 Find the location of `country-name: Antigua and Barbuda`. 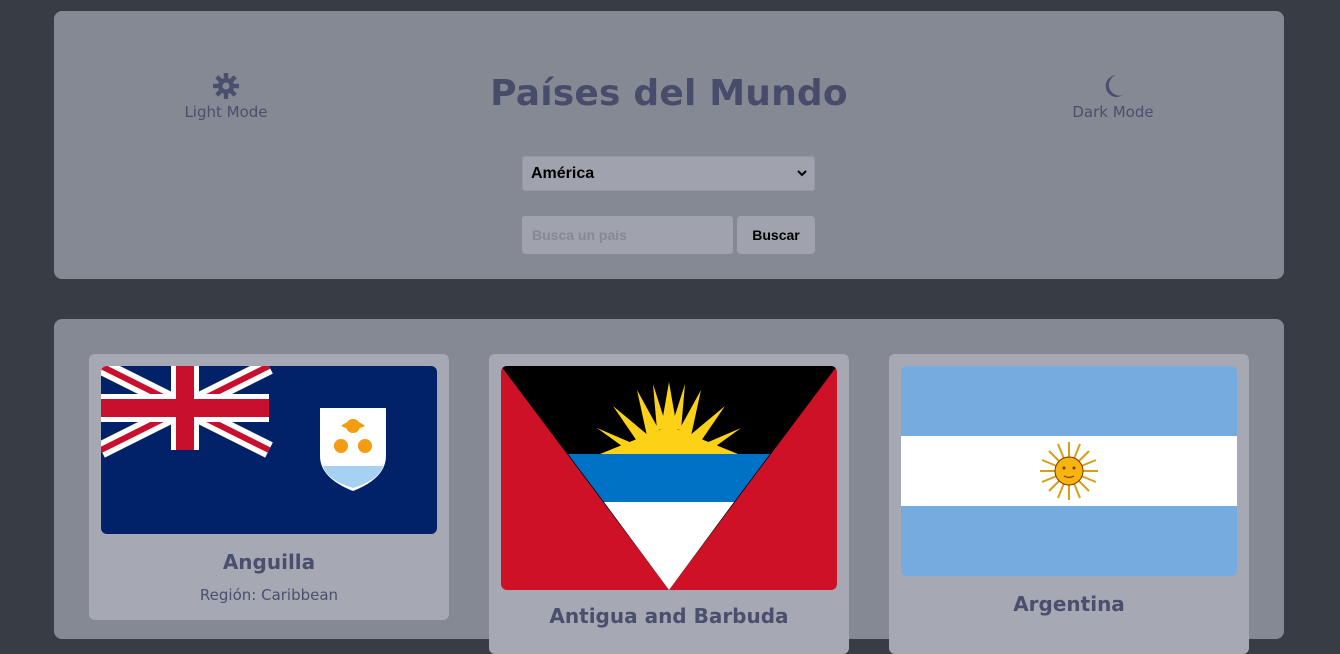

country-name: Antigua and Barbuda is located at coordinates (669, 616).